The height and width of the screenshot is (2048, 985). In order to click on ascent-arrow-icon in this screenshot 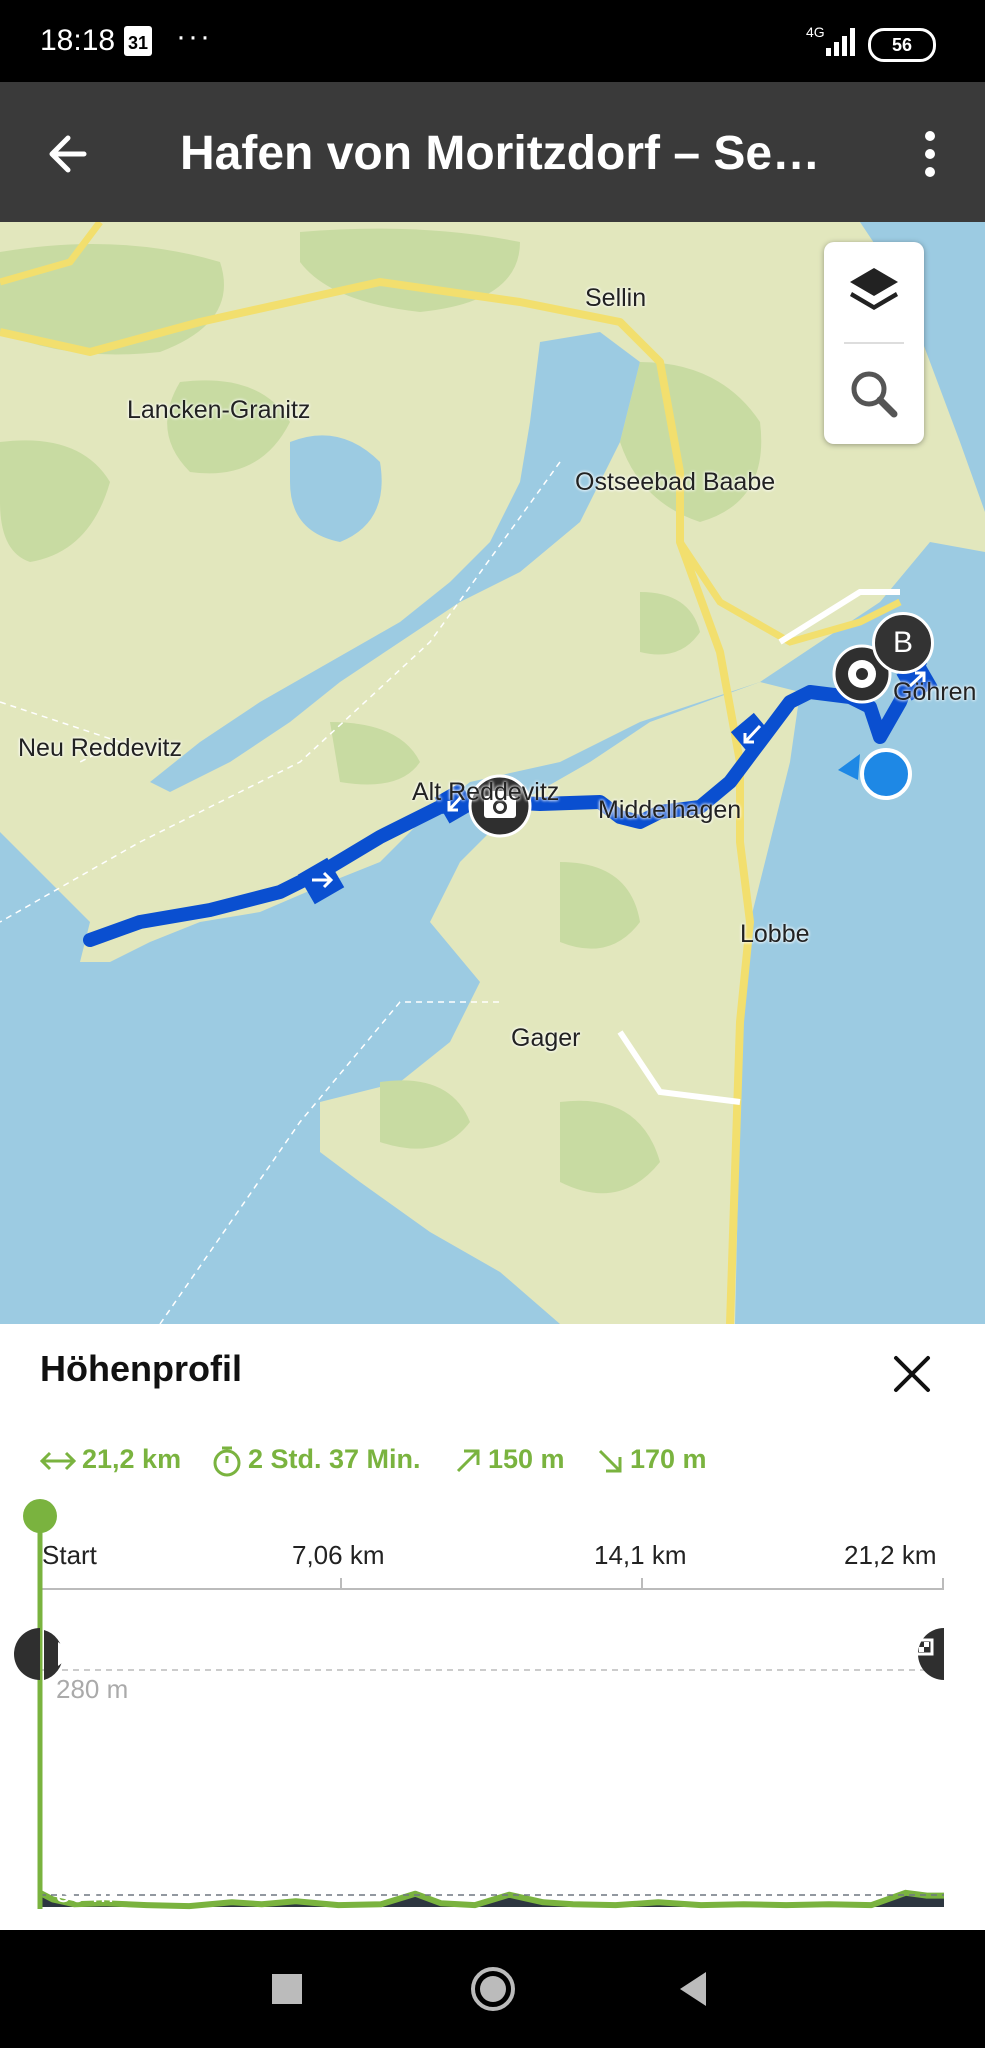, I will do `click(468, 1460)`.